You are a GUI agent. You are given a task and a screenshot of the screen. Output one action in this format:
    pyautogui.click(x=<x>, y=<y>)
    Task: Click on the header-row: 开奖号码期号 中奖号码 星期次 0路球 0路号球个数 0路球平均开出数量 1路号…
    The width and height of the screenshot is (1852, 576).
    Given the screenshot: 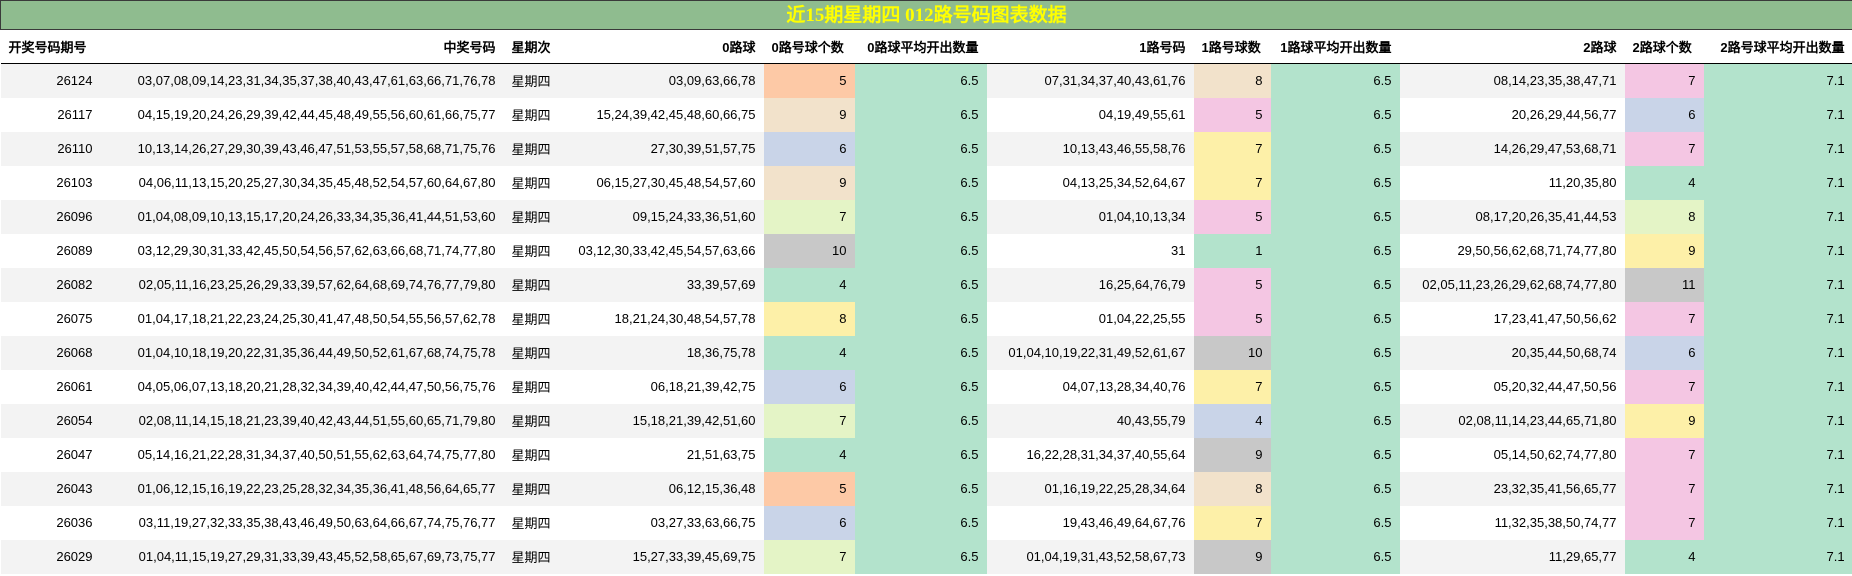 What is the action you would take?
    pyautogui.click(x=926, y=46)
    